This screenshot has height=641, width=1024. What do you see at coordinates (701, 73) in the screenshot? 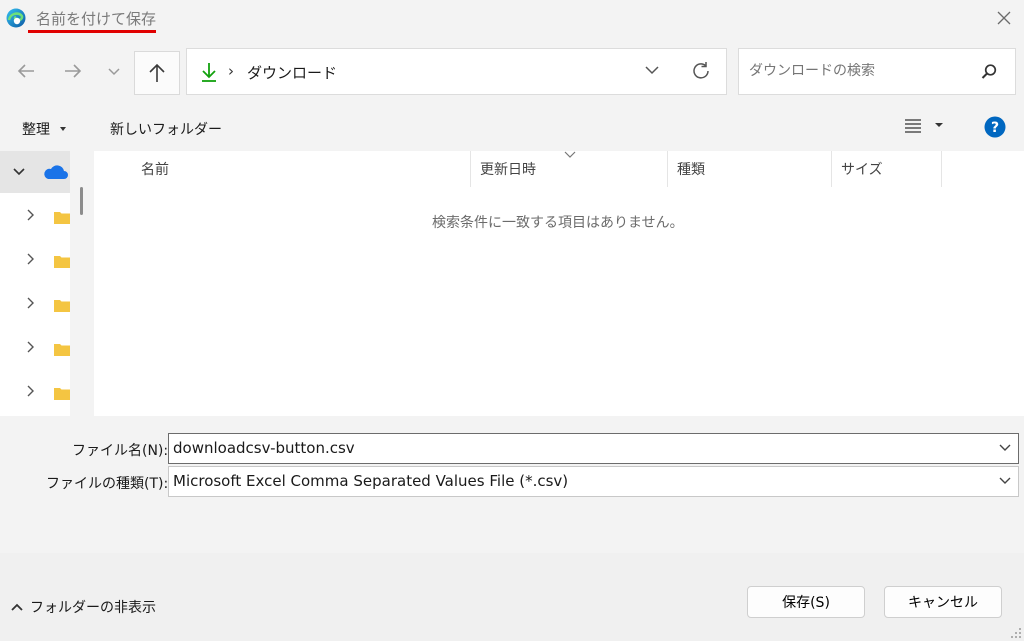
I see `refresh-icon` at bounding box center [701, 73].